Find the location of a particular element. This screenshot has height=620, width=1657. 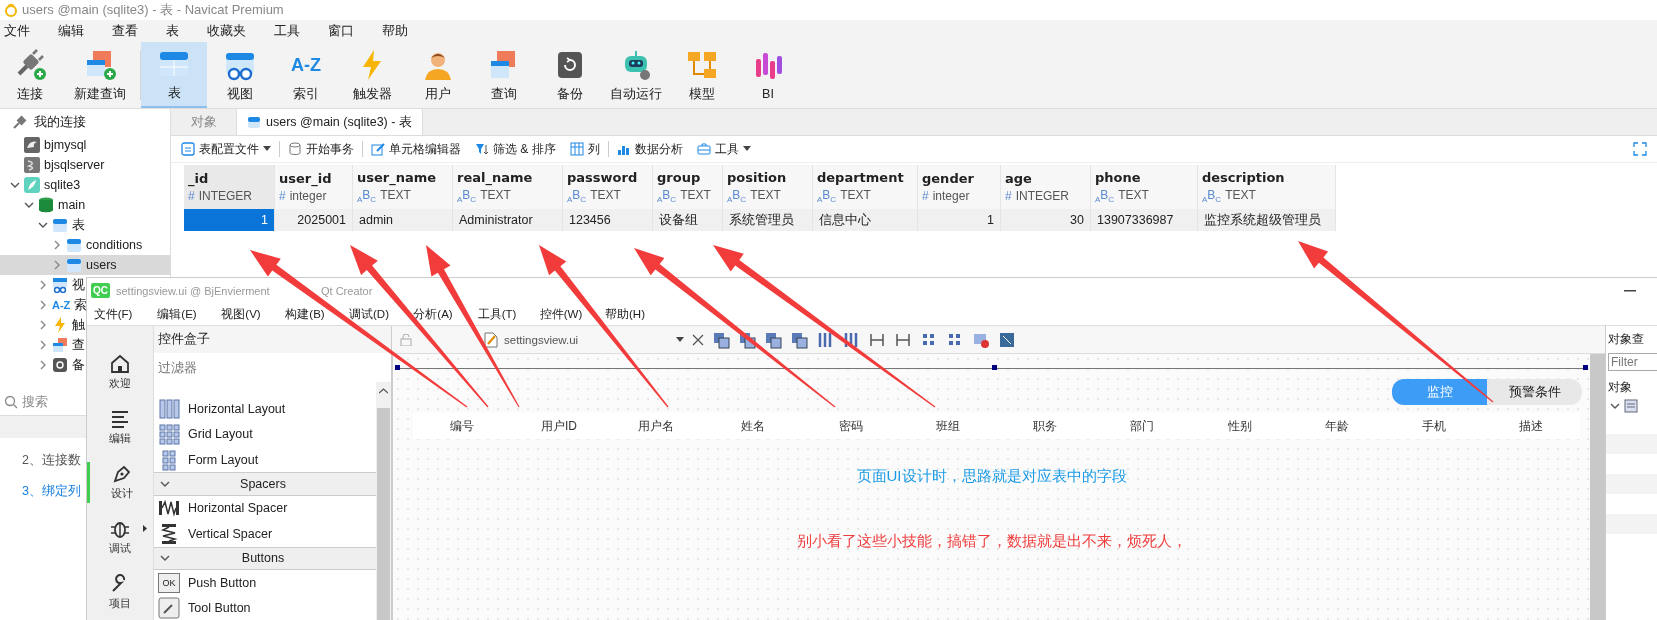

tree-item: bjmysql is located at coordinates (43, 145).